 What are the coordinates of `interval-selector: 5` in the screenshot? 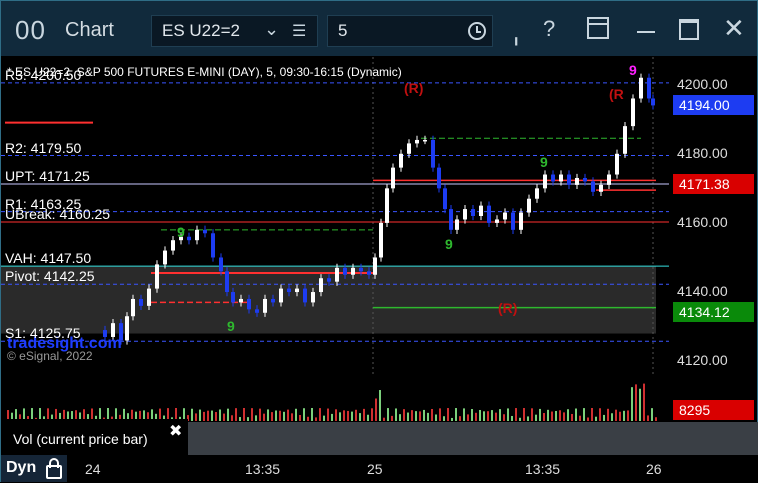 It's located at (410, 31).